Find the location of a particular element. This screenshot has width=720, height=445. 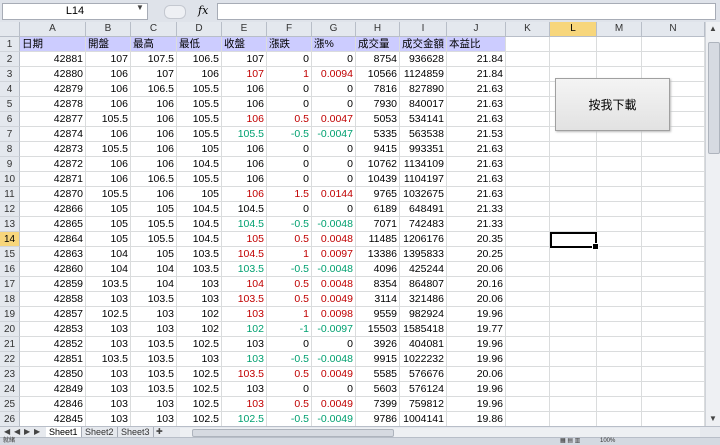

horizontal-scrollbar is located at coordinates (440, 432).